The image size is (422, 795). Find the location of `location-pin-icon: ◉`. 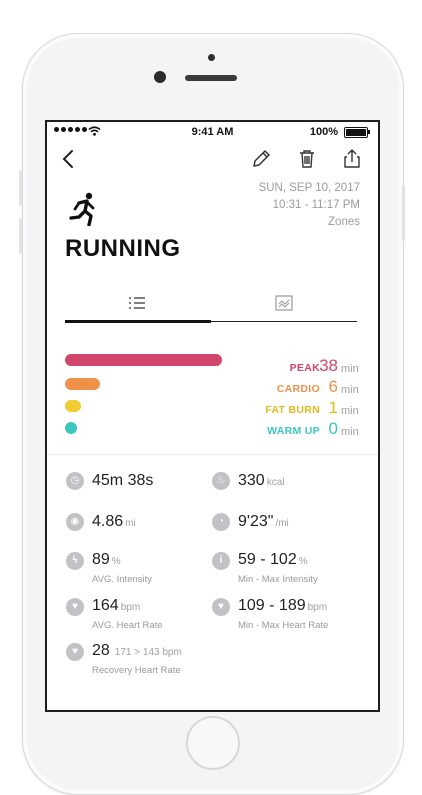

location-pin-icon: ◉ is located at coordinates (75, 522).